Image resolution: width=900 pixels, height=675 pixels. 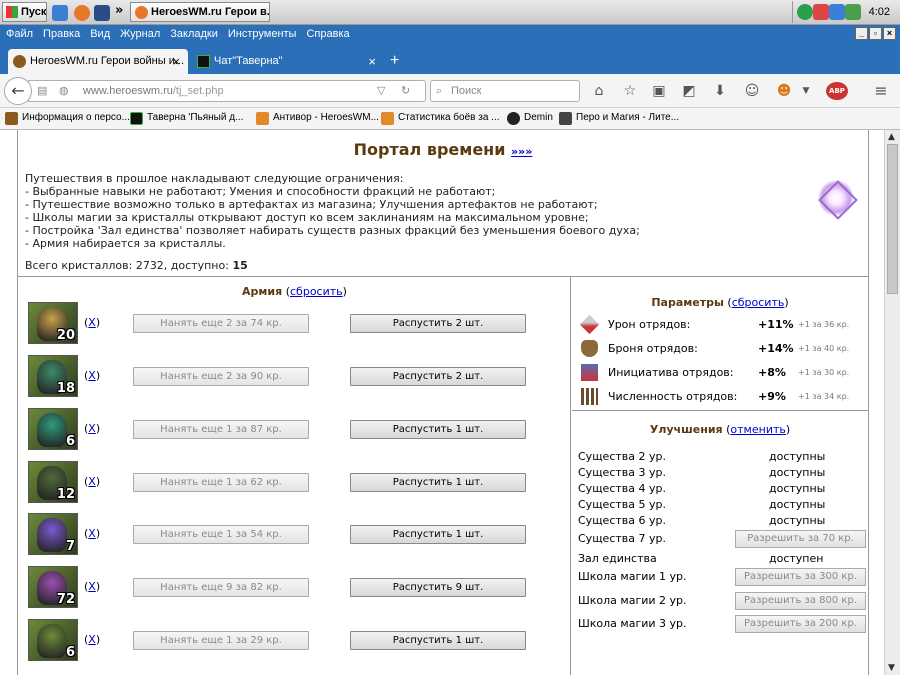 What do you see at coordinates (891, 137) in the screenshot?
I see `scroll-up-icon: ▲` at bounding box center [891, 137].